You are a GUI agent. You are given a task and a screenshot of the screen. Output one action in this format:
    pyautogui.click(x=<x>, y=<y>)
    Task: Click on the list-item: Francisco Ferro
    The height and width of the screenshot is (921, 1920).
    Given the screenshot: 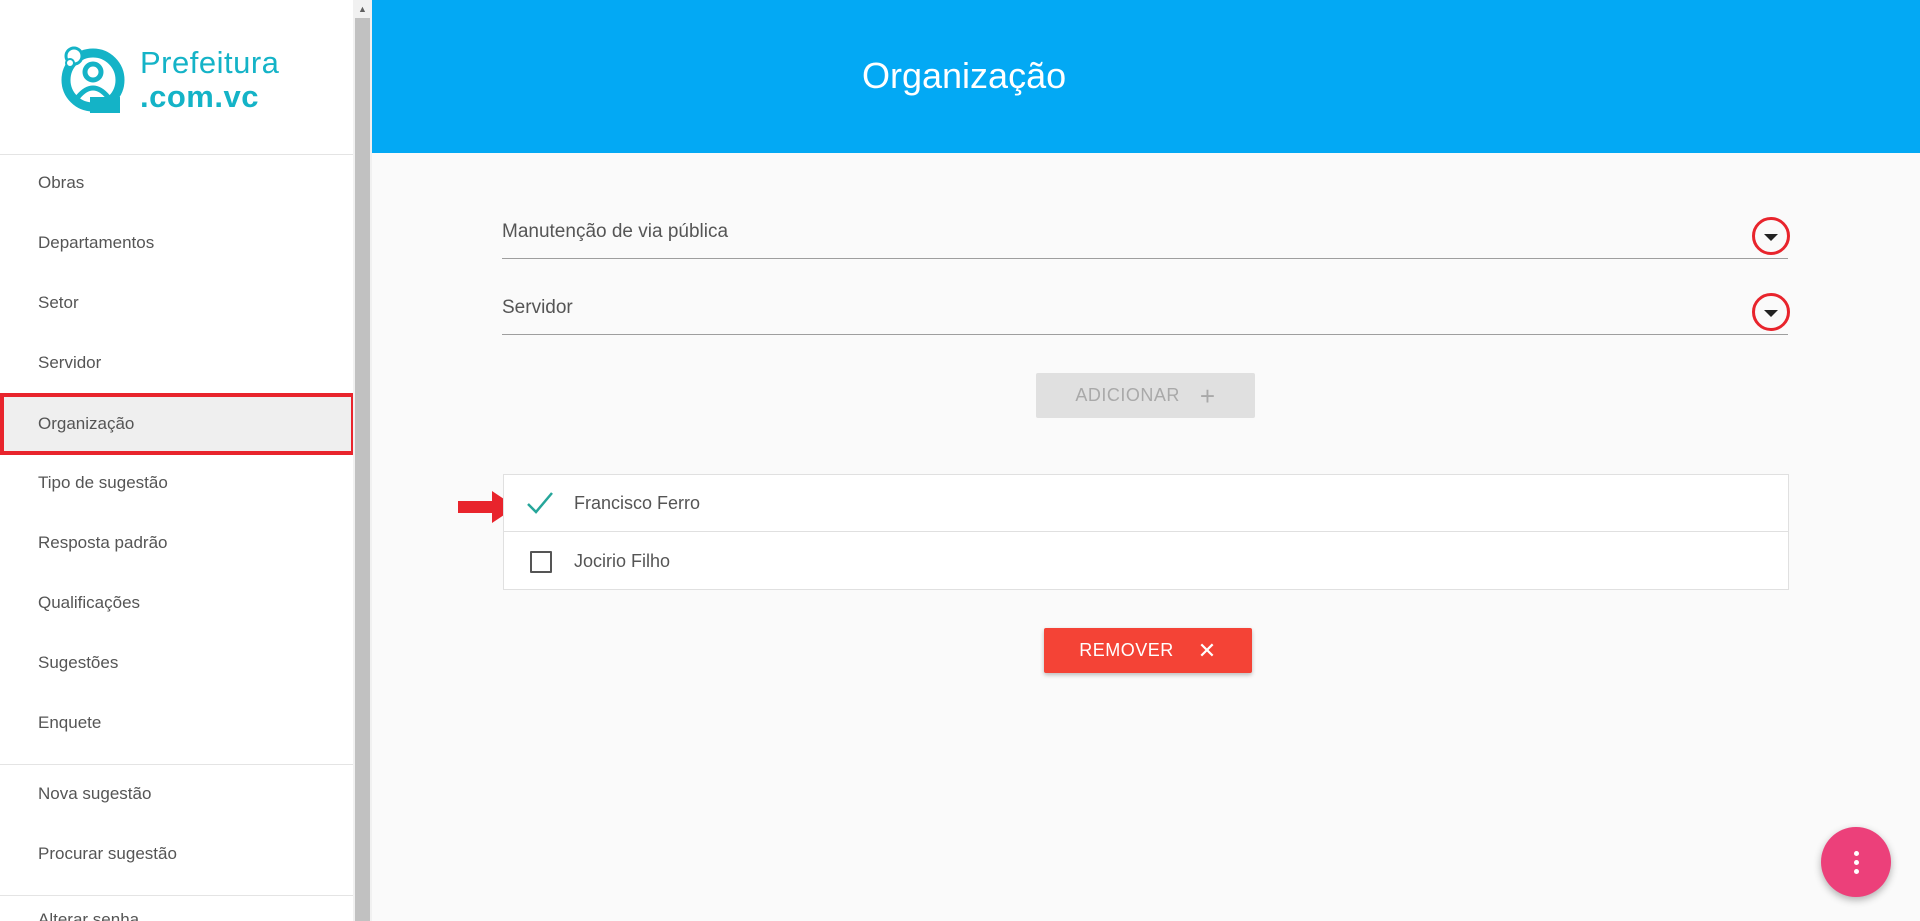 What is the action you would take?
    pyautogui.click(x=1146, y=503)
    